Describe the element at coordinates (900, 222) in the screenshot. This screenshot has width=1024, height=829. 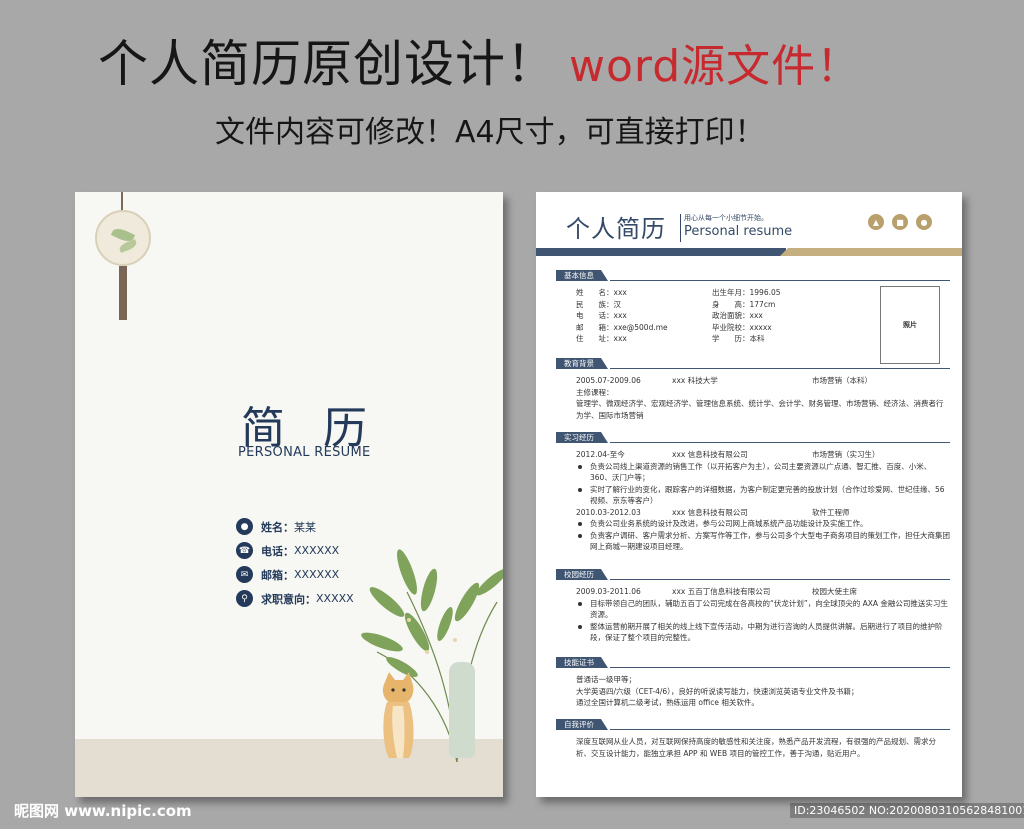
I see `briefcase-icon: ■` at that location.